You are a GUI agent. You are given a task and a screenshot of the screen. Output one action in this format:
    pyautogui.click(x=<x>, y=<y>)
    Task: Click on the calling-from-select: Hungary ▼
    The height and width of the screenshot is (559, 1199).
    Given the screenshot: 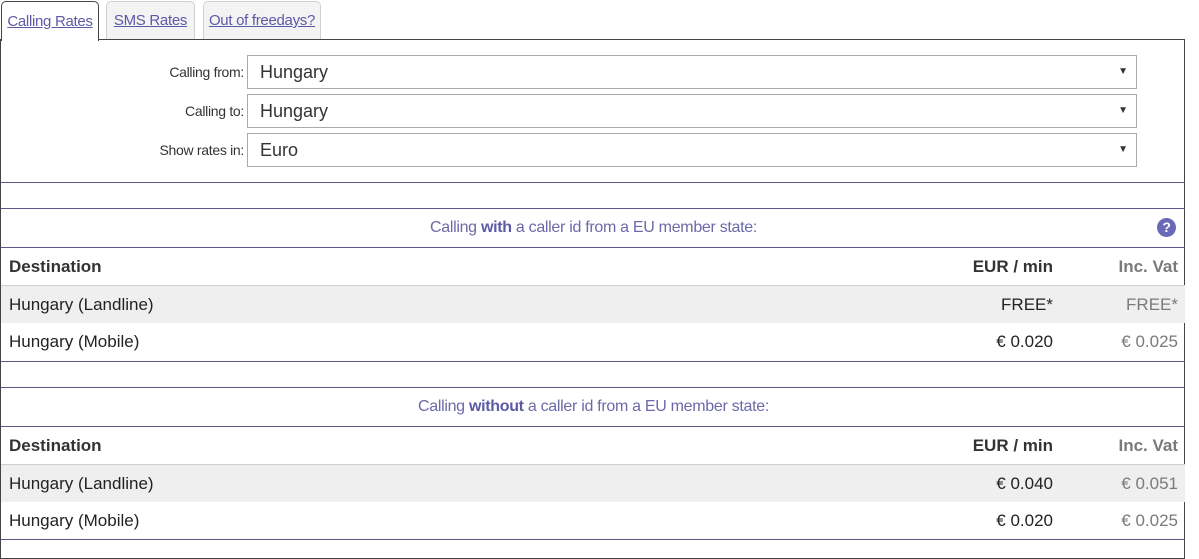 What is the action you would take?
    pyautogui.click(x=692, y=72)
    